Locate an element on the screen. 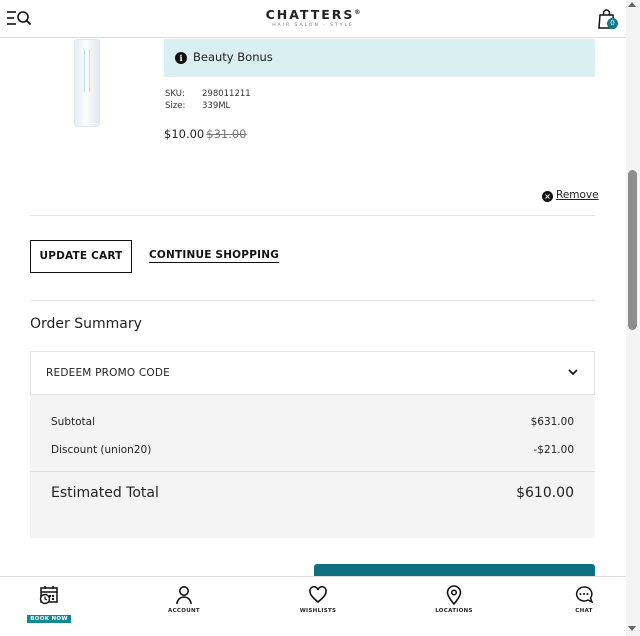  estimated-total-row: Estimated Total $610.00 is located at coordinates (312, 493).